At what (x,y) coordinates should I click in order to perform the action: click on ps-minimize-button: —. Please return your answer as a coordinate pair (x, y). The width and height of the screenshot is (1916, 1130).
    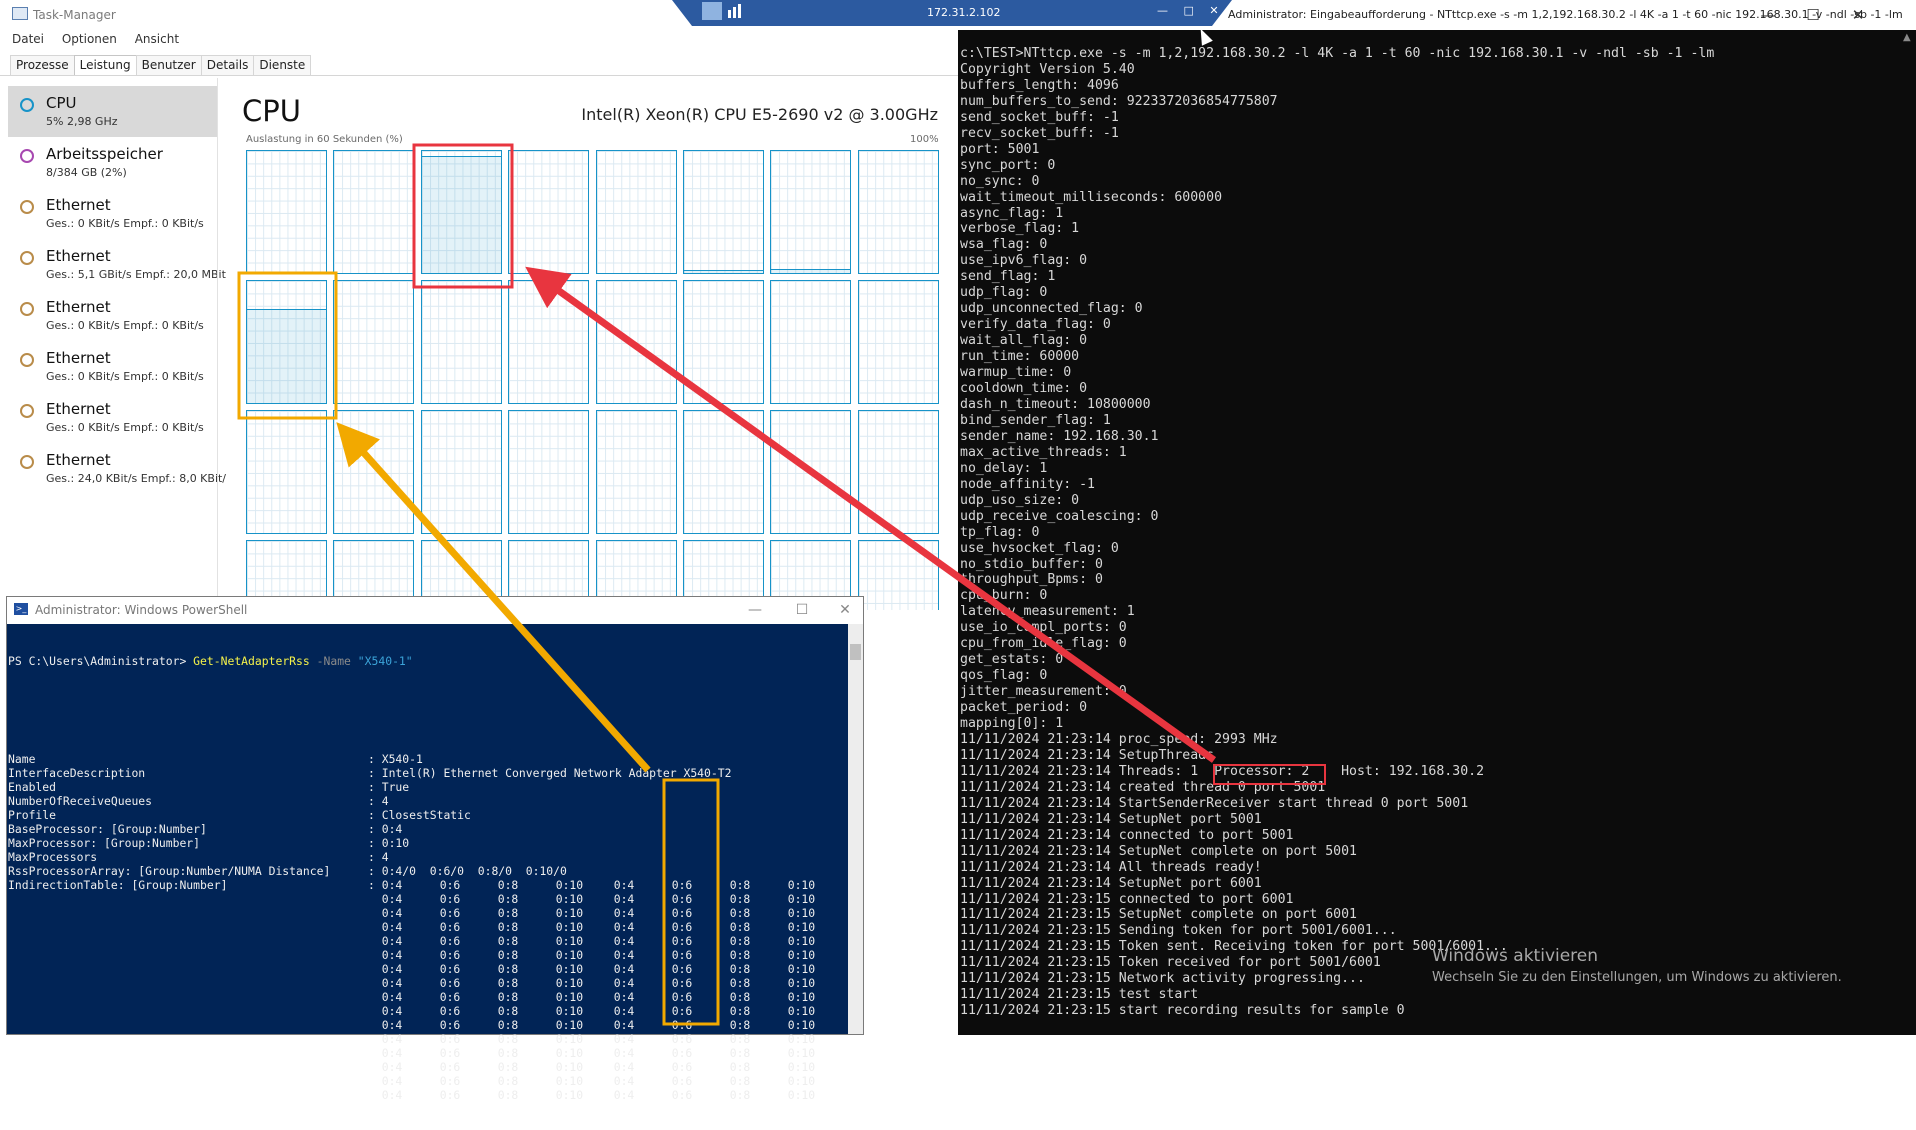
    Looking at the image, I should click on (755, 610).